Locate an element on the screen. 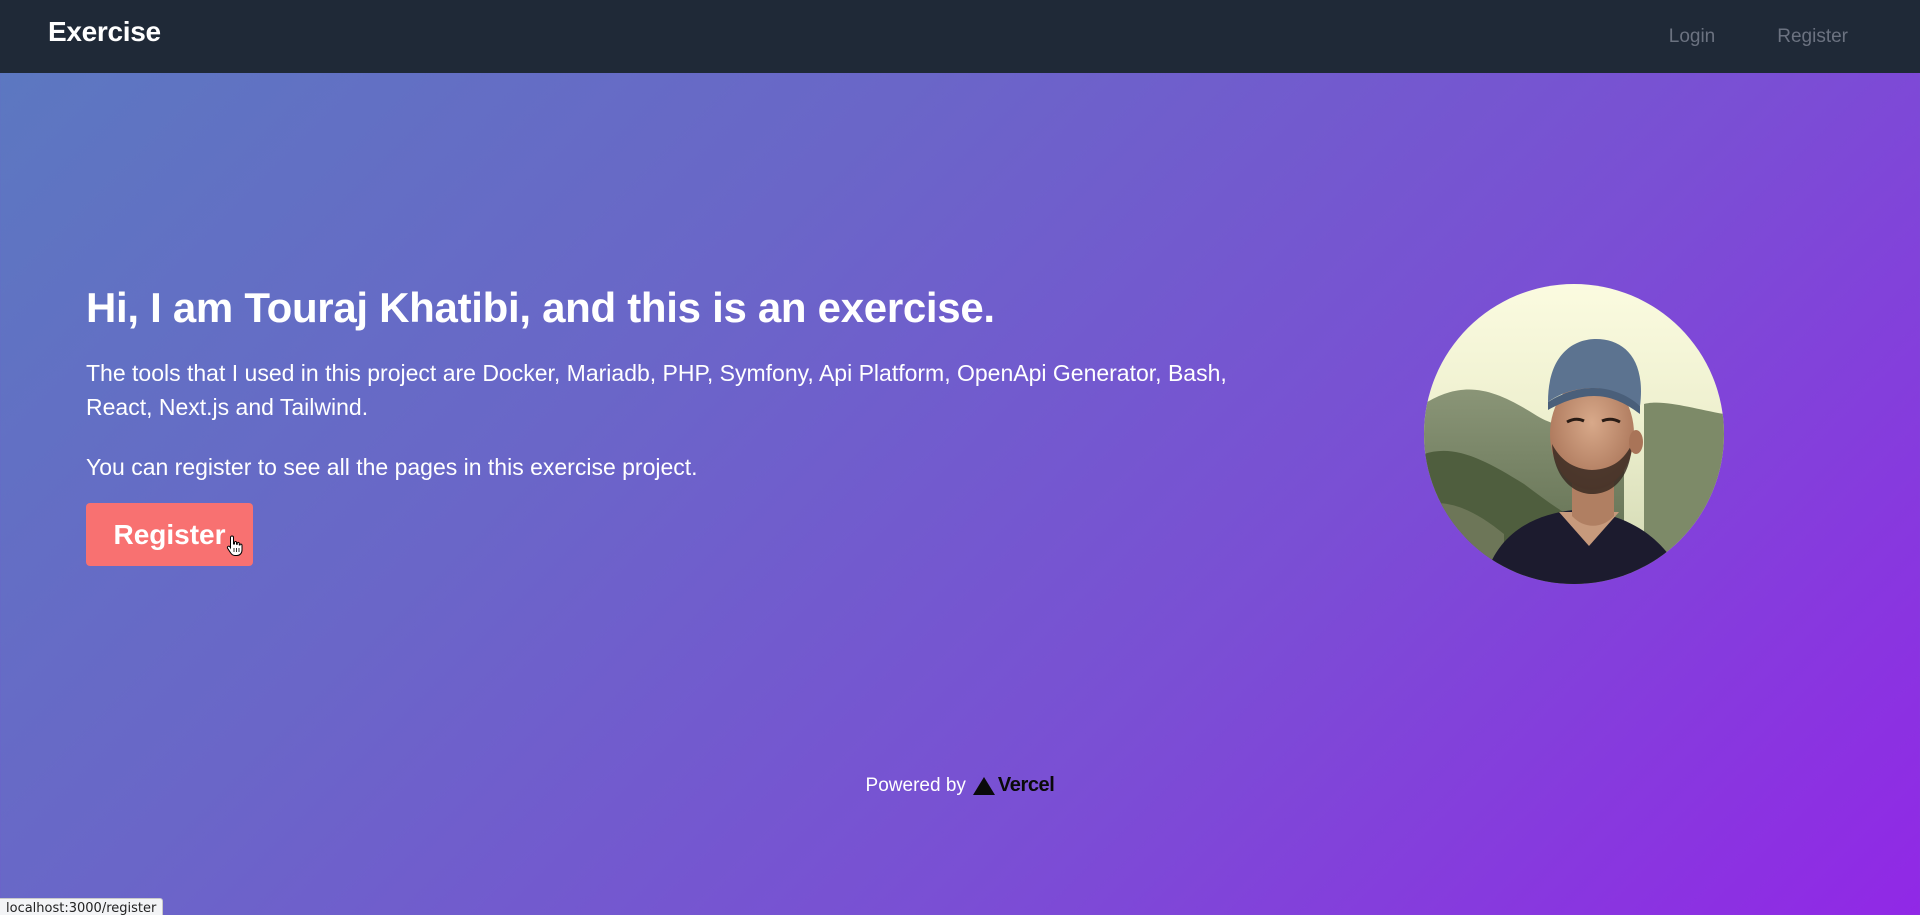  brand-logo: Exercise is located at coordinates (104, 32).